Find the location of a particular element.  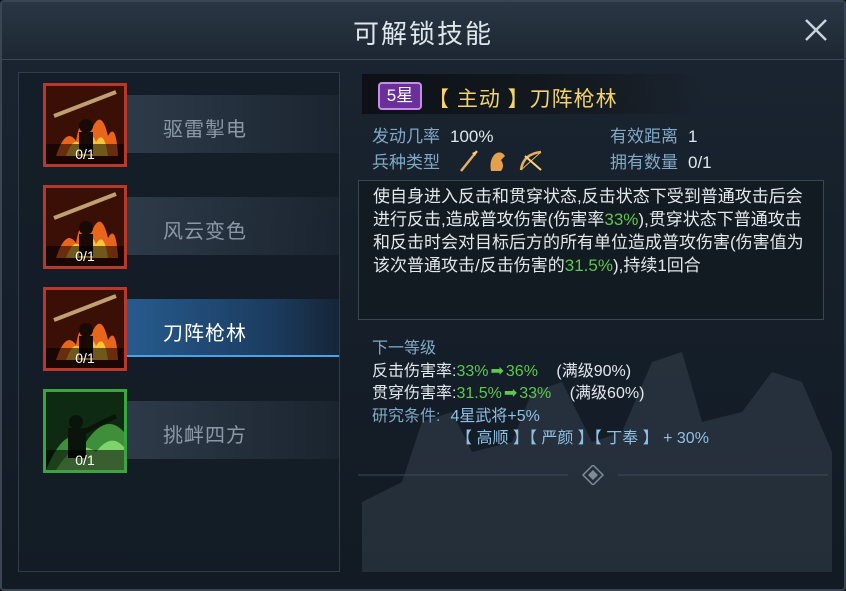

desc-text-3: ),持续1回合 is located at coordinates (656, 265).